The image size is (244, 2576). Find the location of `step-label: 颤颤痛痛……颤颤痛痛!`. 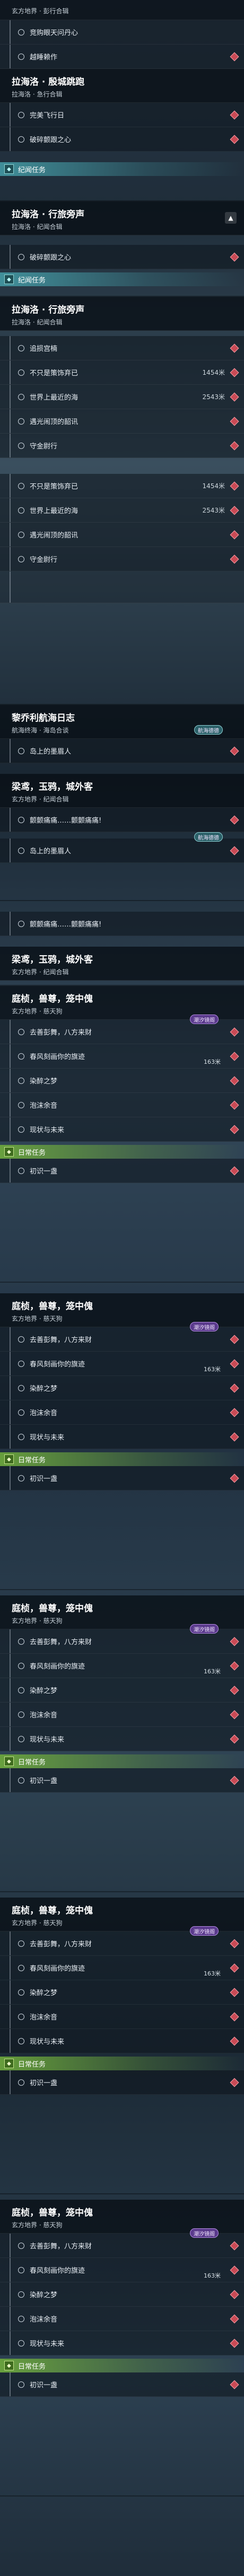

step-label: 颤颤痛痛……颤颤痛痛! is located at coordinates (66, 821).